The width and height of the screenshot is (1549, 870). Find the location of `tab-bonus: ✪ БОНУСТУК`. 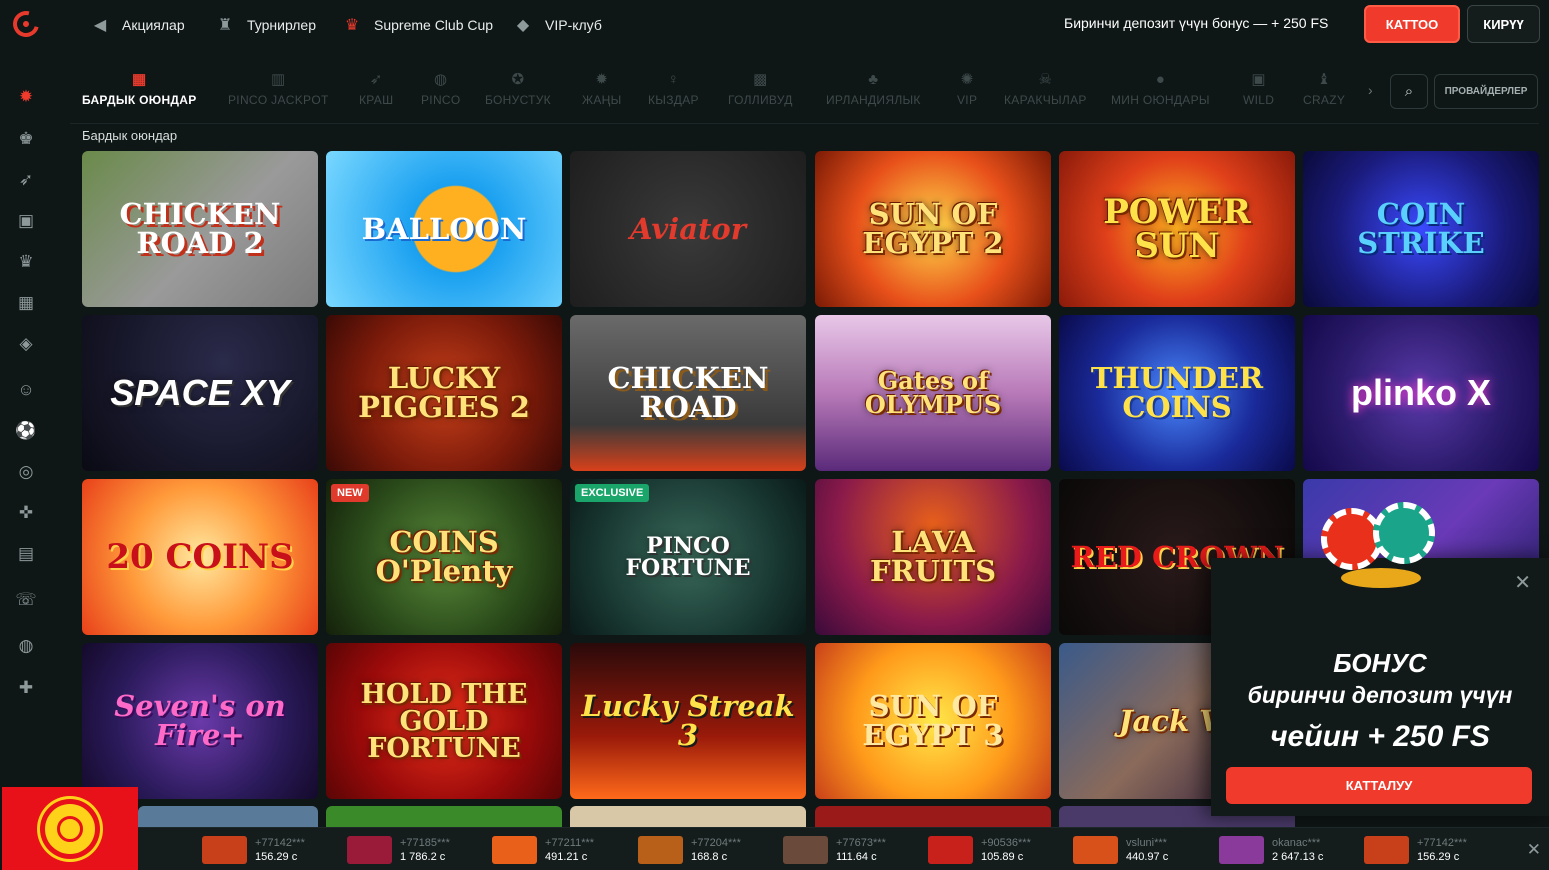

tab-bonus: ✪ БОНУСТУК is located at coordinates (518, 87).